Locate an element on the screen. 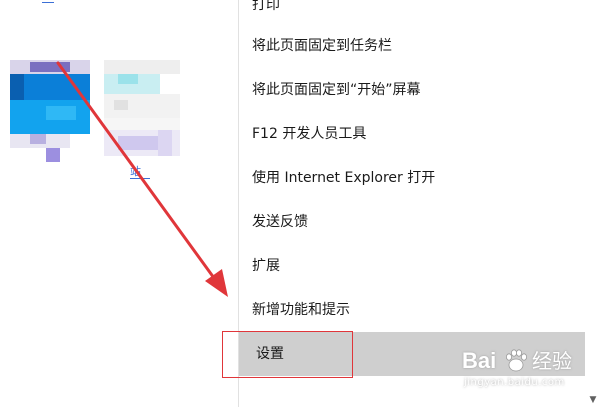 This screenshot has width=600, height=407. menu-item-send-feedback: 发送反馈 is located at coordinates (412, 222).